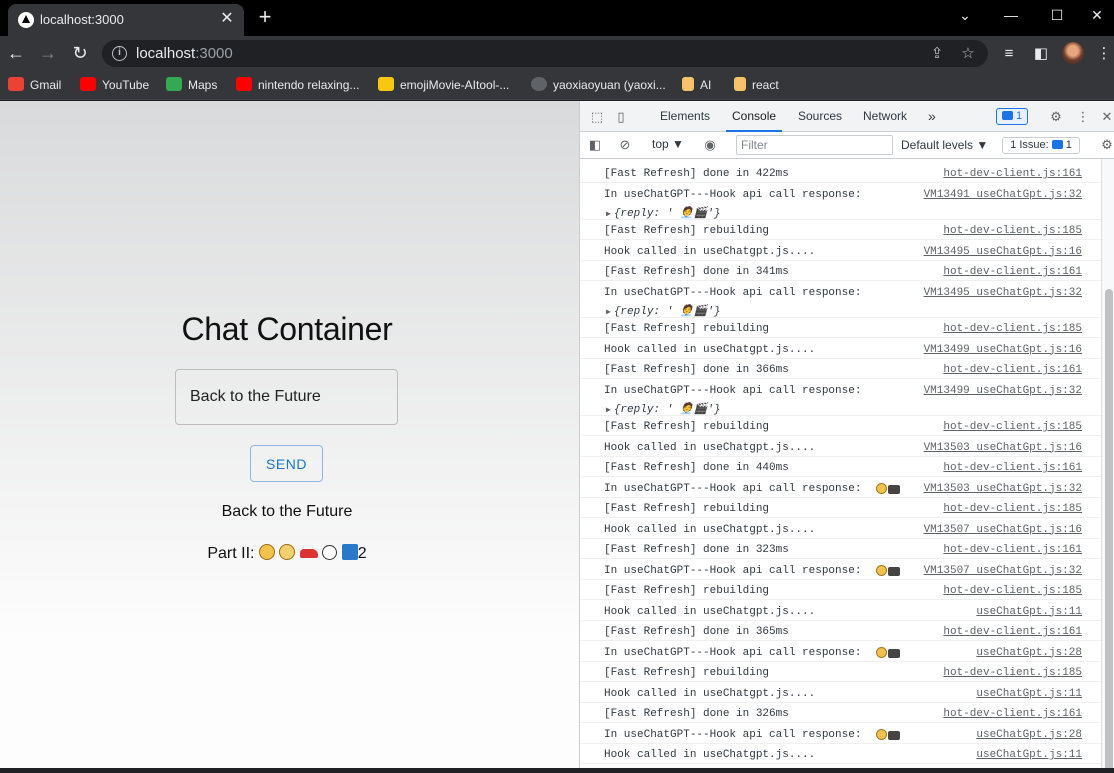 The height and width of the screenshot is (773, 1114). Describe the element at coordinates (1003, 530) in the screenshot. I see `console-source-link: VM13507 useChatGpt.js:16` at that location.